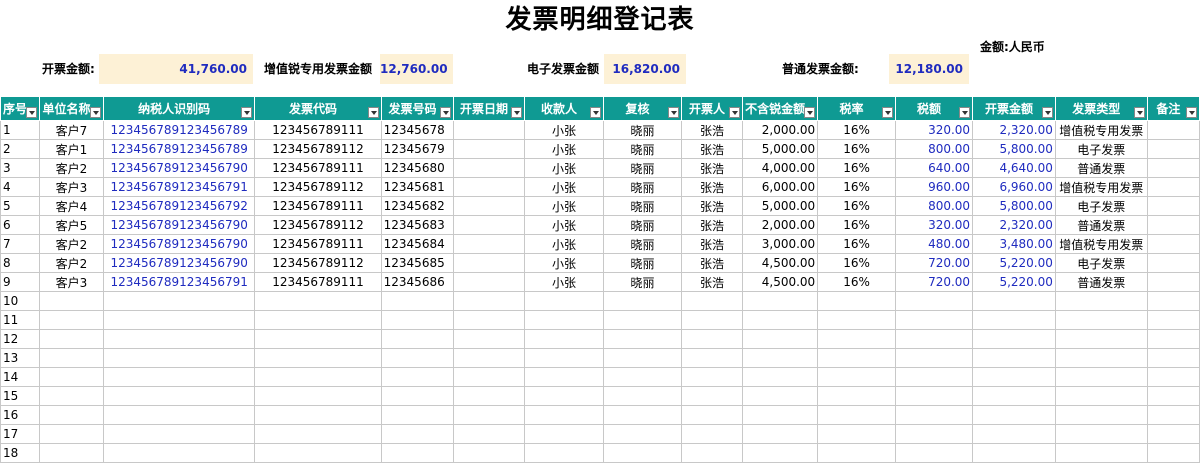  What do you see at coordinates (1173, 108) in the screenshot?
I see `col-note-header: 备注` at bounding box center [1173, 108].